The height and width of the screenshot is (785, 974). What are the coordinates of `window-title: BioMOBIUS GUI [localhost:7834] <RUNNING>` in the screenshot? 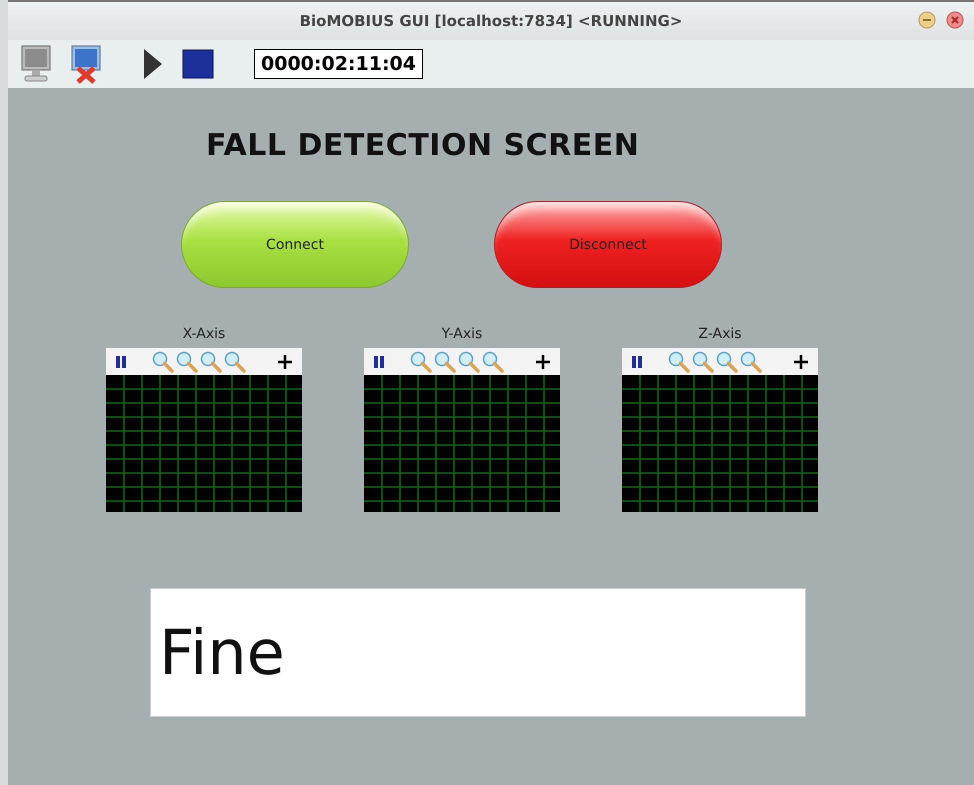 It's located at (491, 21).